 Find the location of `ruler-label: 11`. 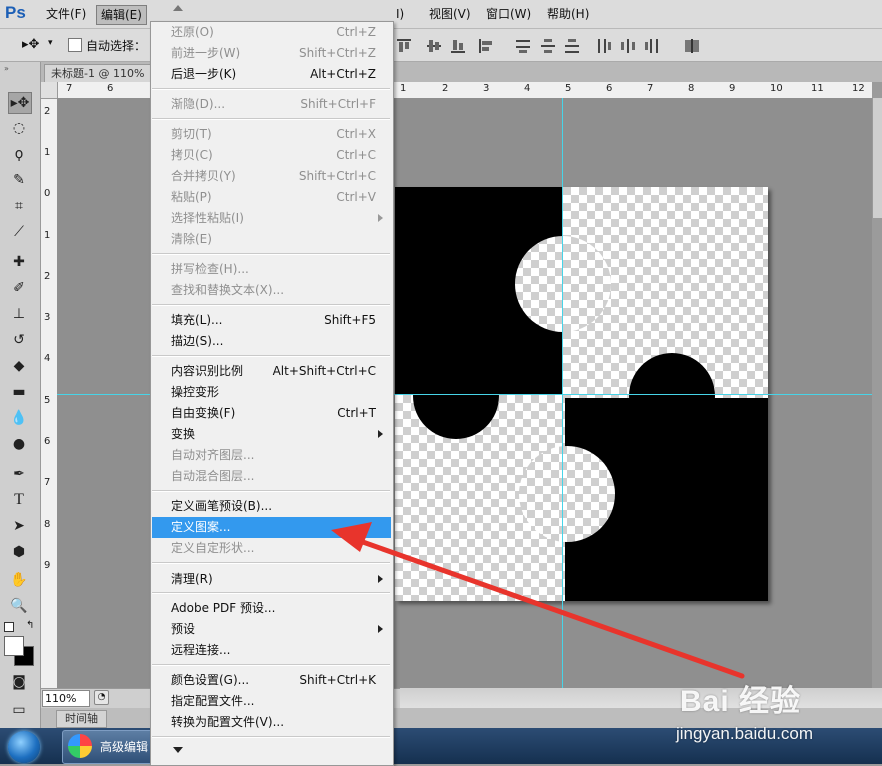

ruler-label: 11 is located at coordinates (817, 88).